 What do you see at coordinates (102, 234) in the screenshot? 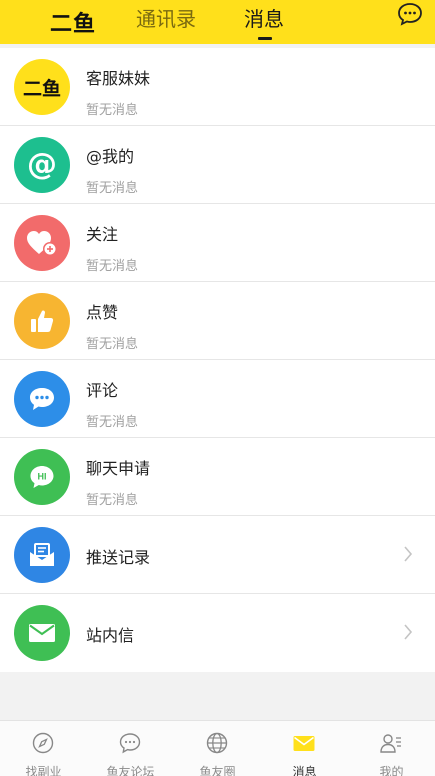
I see `message-title: 关注` at bounding box center [102, 234].